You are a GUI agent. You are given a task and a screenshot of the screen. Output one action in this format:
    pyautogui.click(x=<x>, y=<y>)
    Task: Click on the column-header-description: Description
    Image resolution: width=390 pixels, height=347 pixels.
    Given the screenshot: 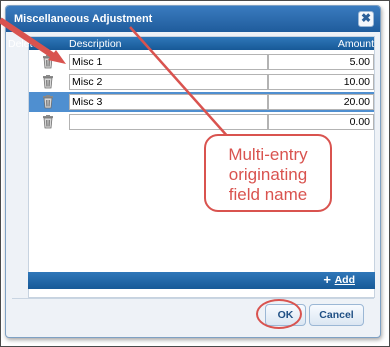 What is the action you would take?
    pyautogui.click(x=95, y=44)
    